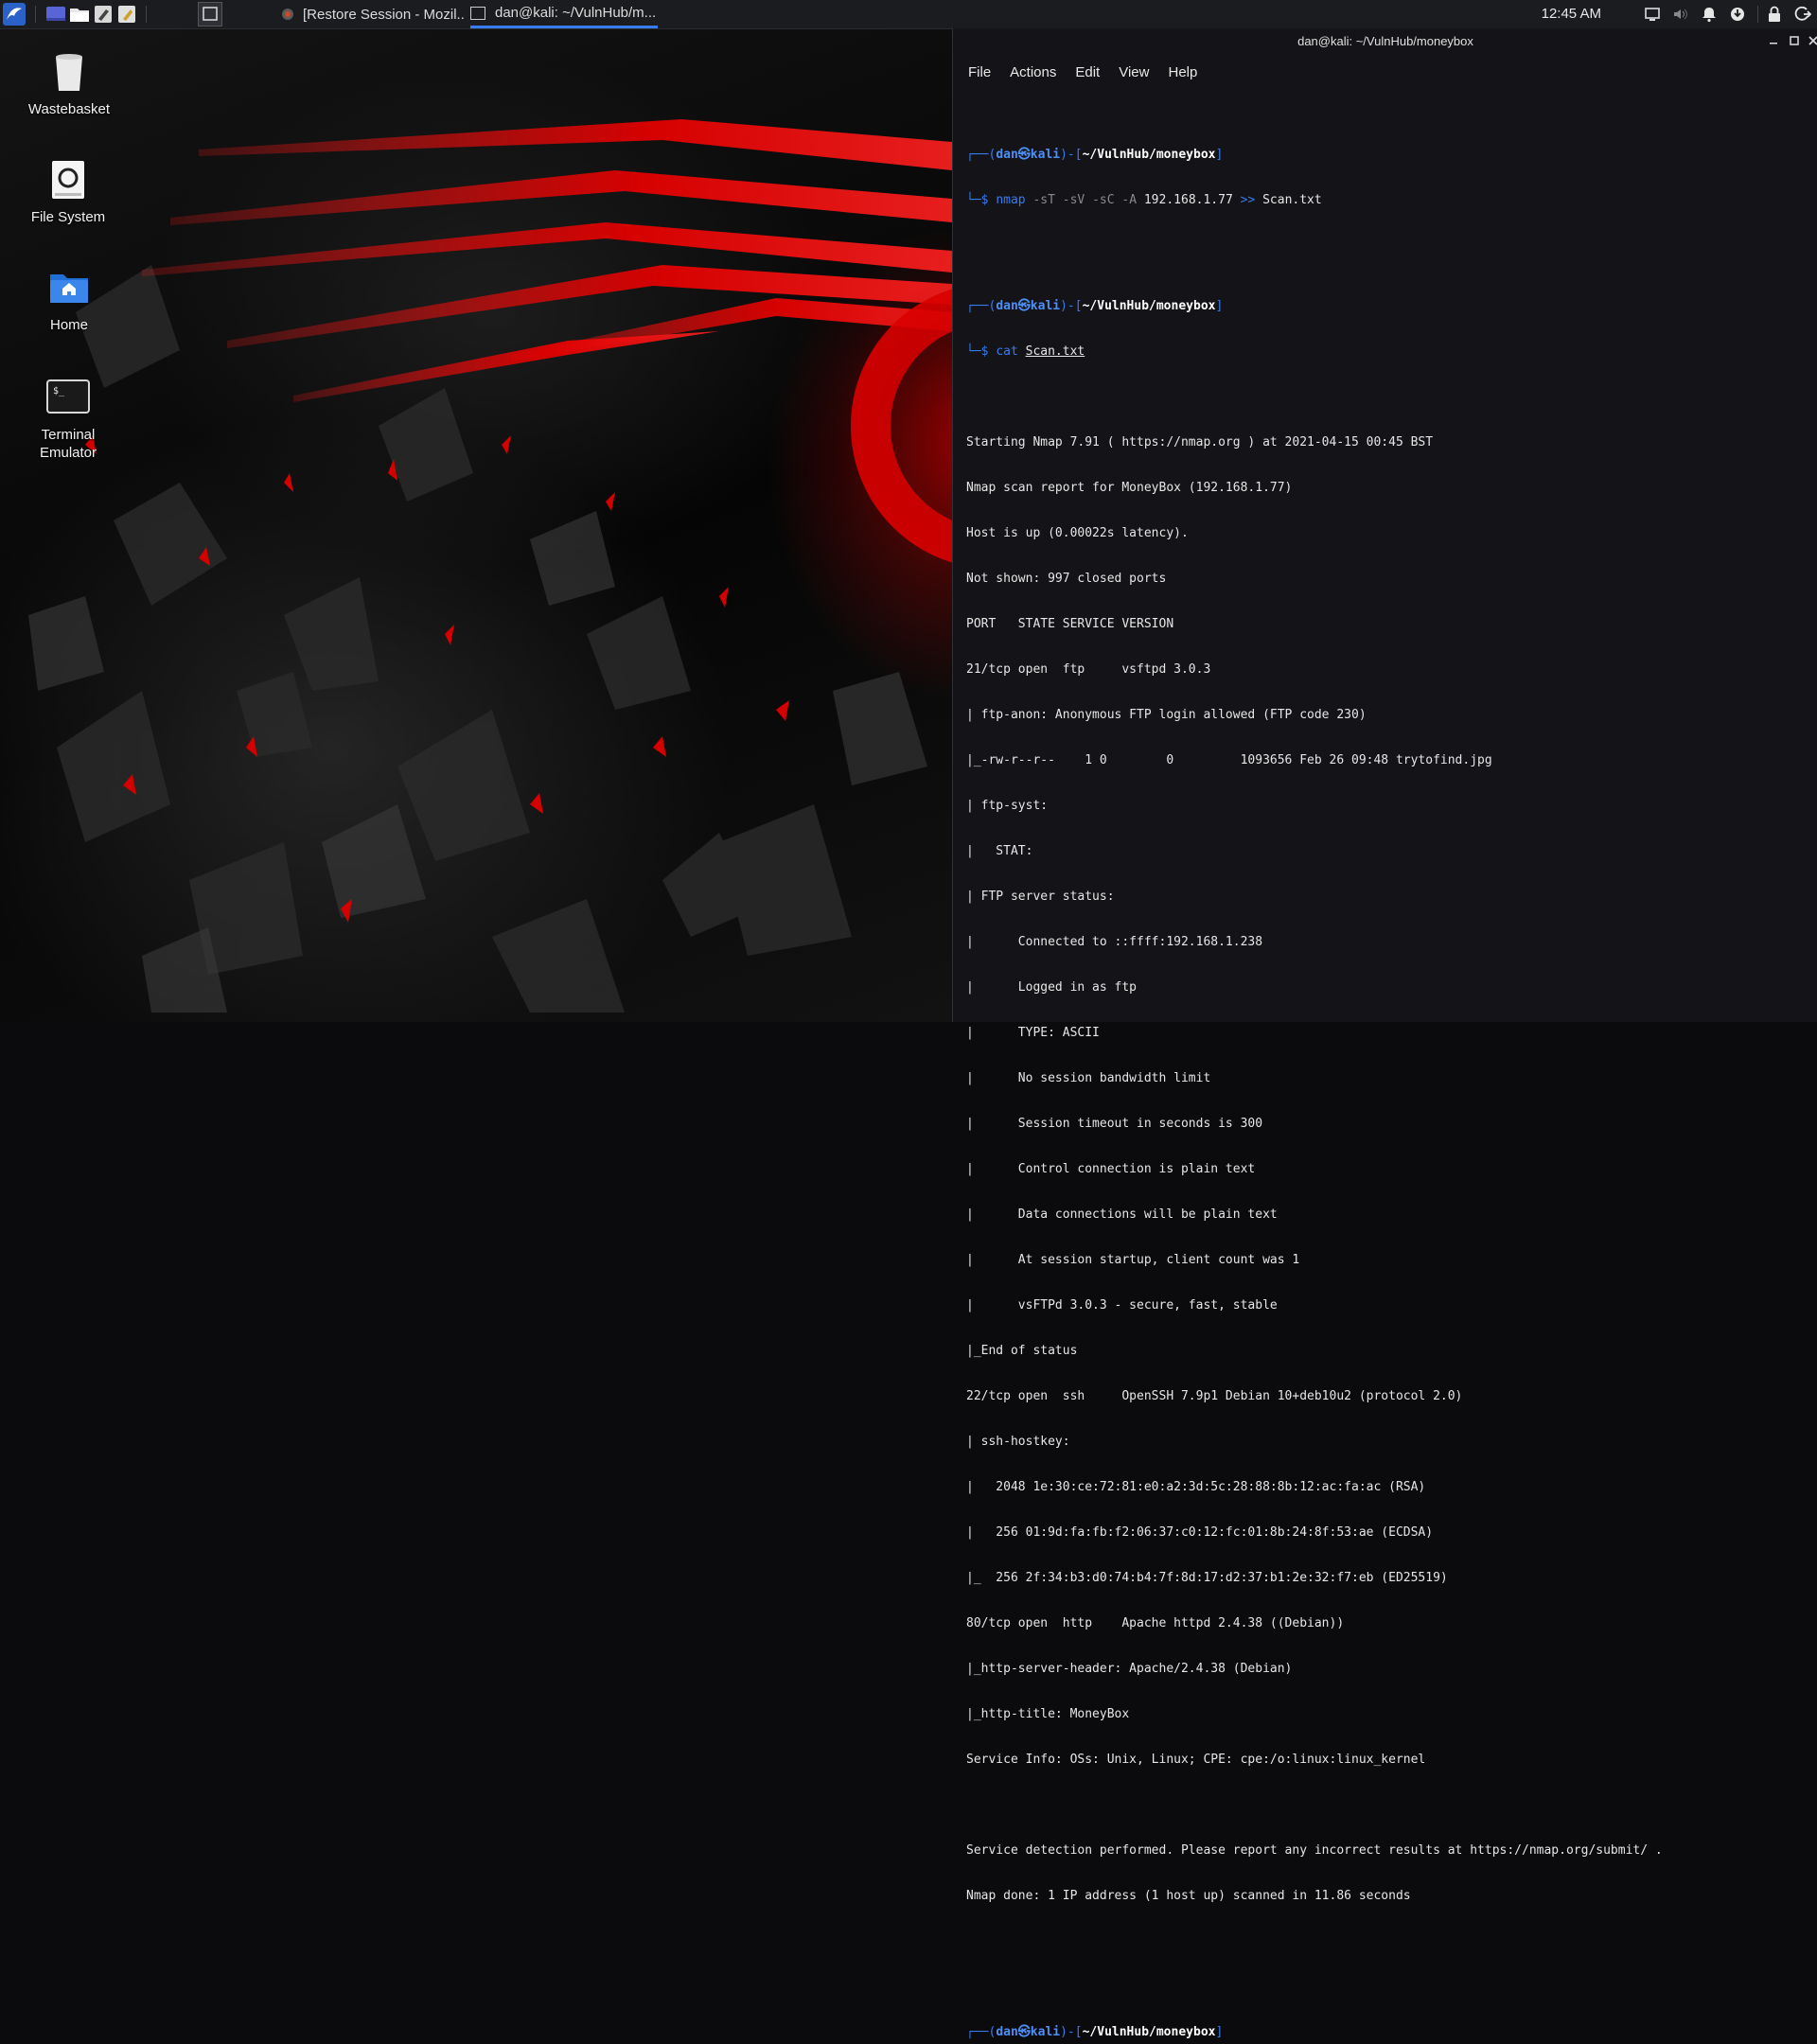  I want to click on output-line: |_End of status, so click(1022, 1351).